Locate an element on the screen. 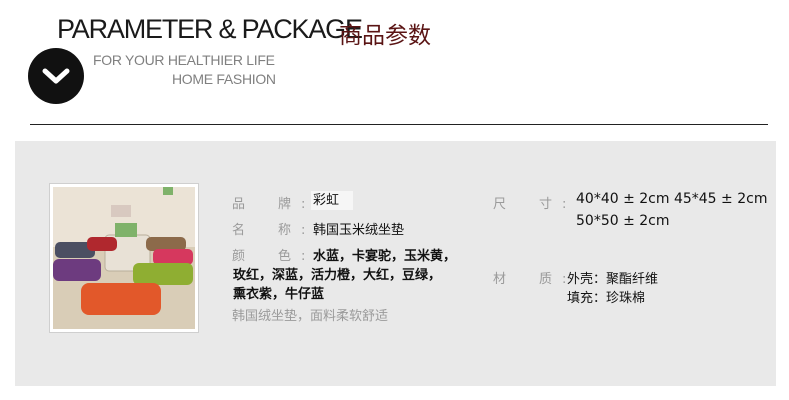  brand-value-text: 彩虹 is located at coordinates (332, 200).